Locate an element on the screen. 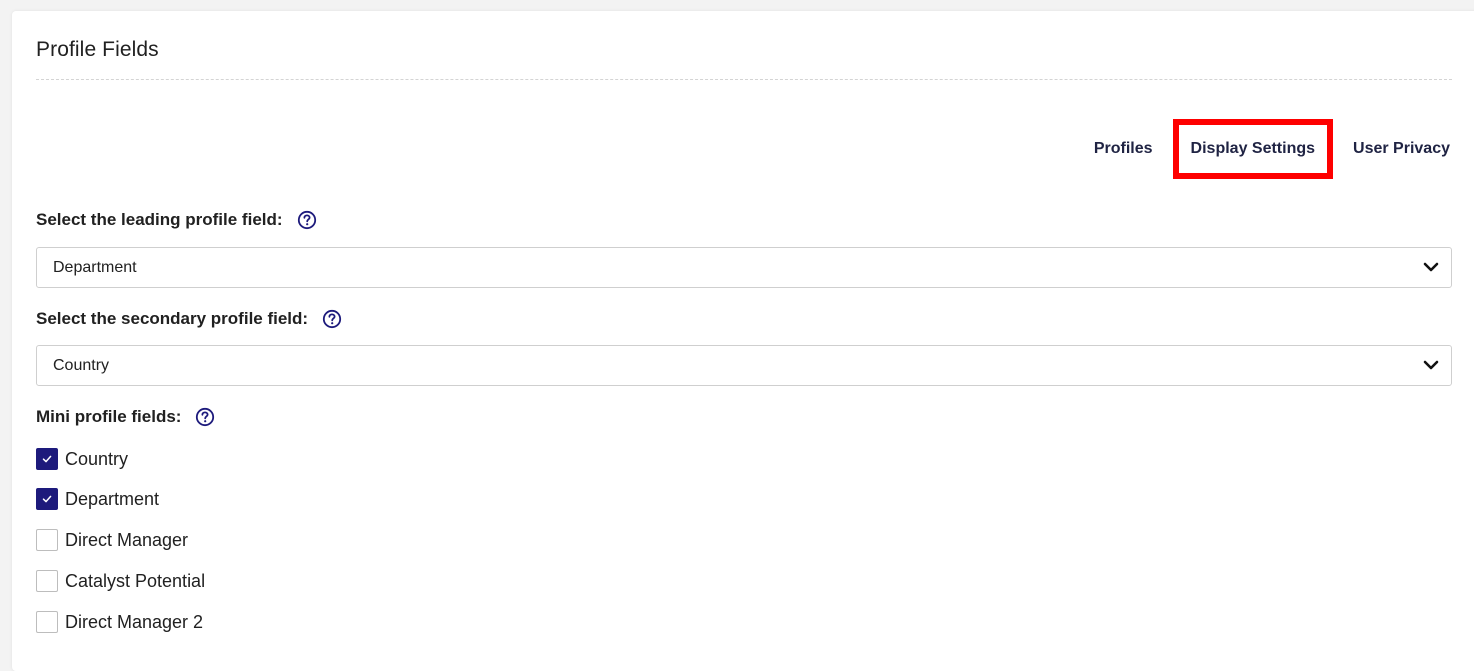 Image resolution: width=1474 pixels, height=671 pixels. leading-field-label-row: Select the leading profile field: is located at coordinates (176, 220).